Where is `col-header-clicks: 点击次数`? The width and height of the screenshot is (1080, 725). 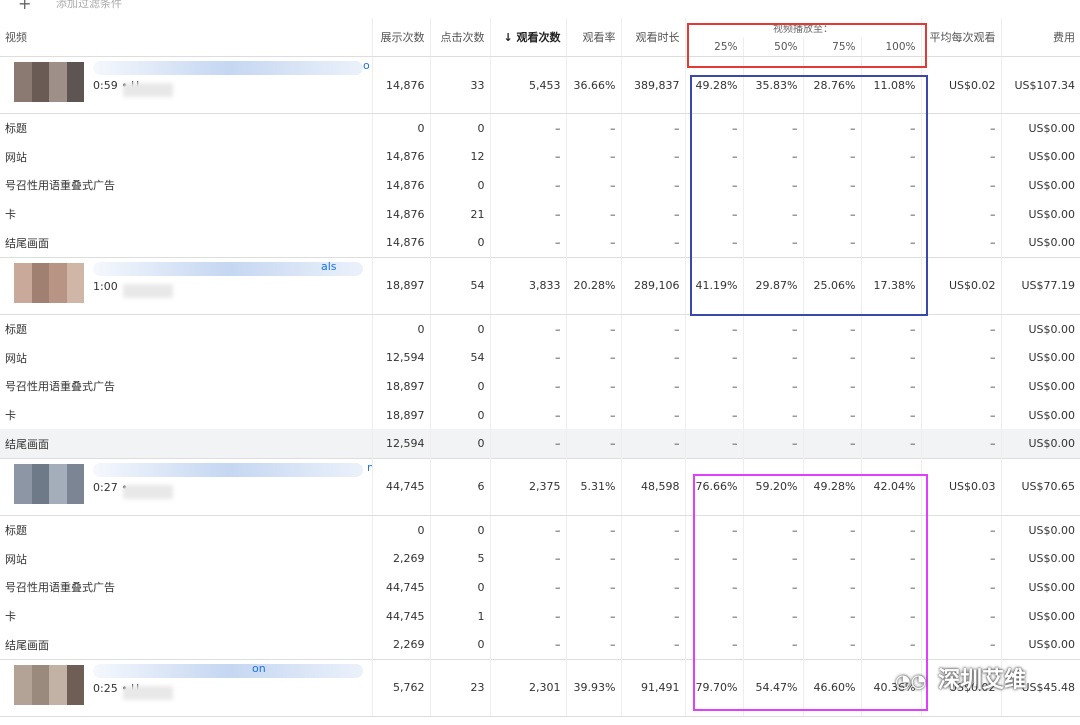
col-header-clicks: 点击次数 is located at coordinates (459, 37).